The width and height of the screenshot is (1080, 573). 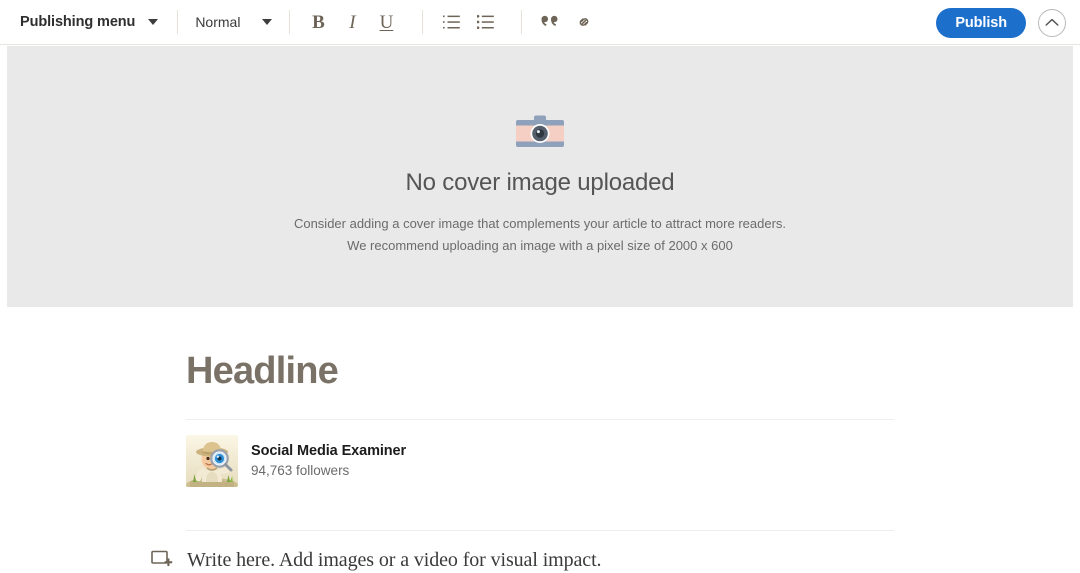 I want to click on cover-placeholder-title: No cover image uploaded, so click(x=540, y=182).